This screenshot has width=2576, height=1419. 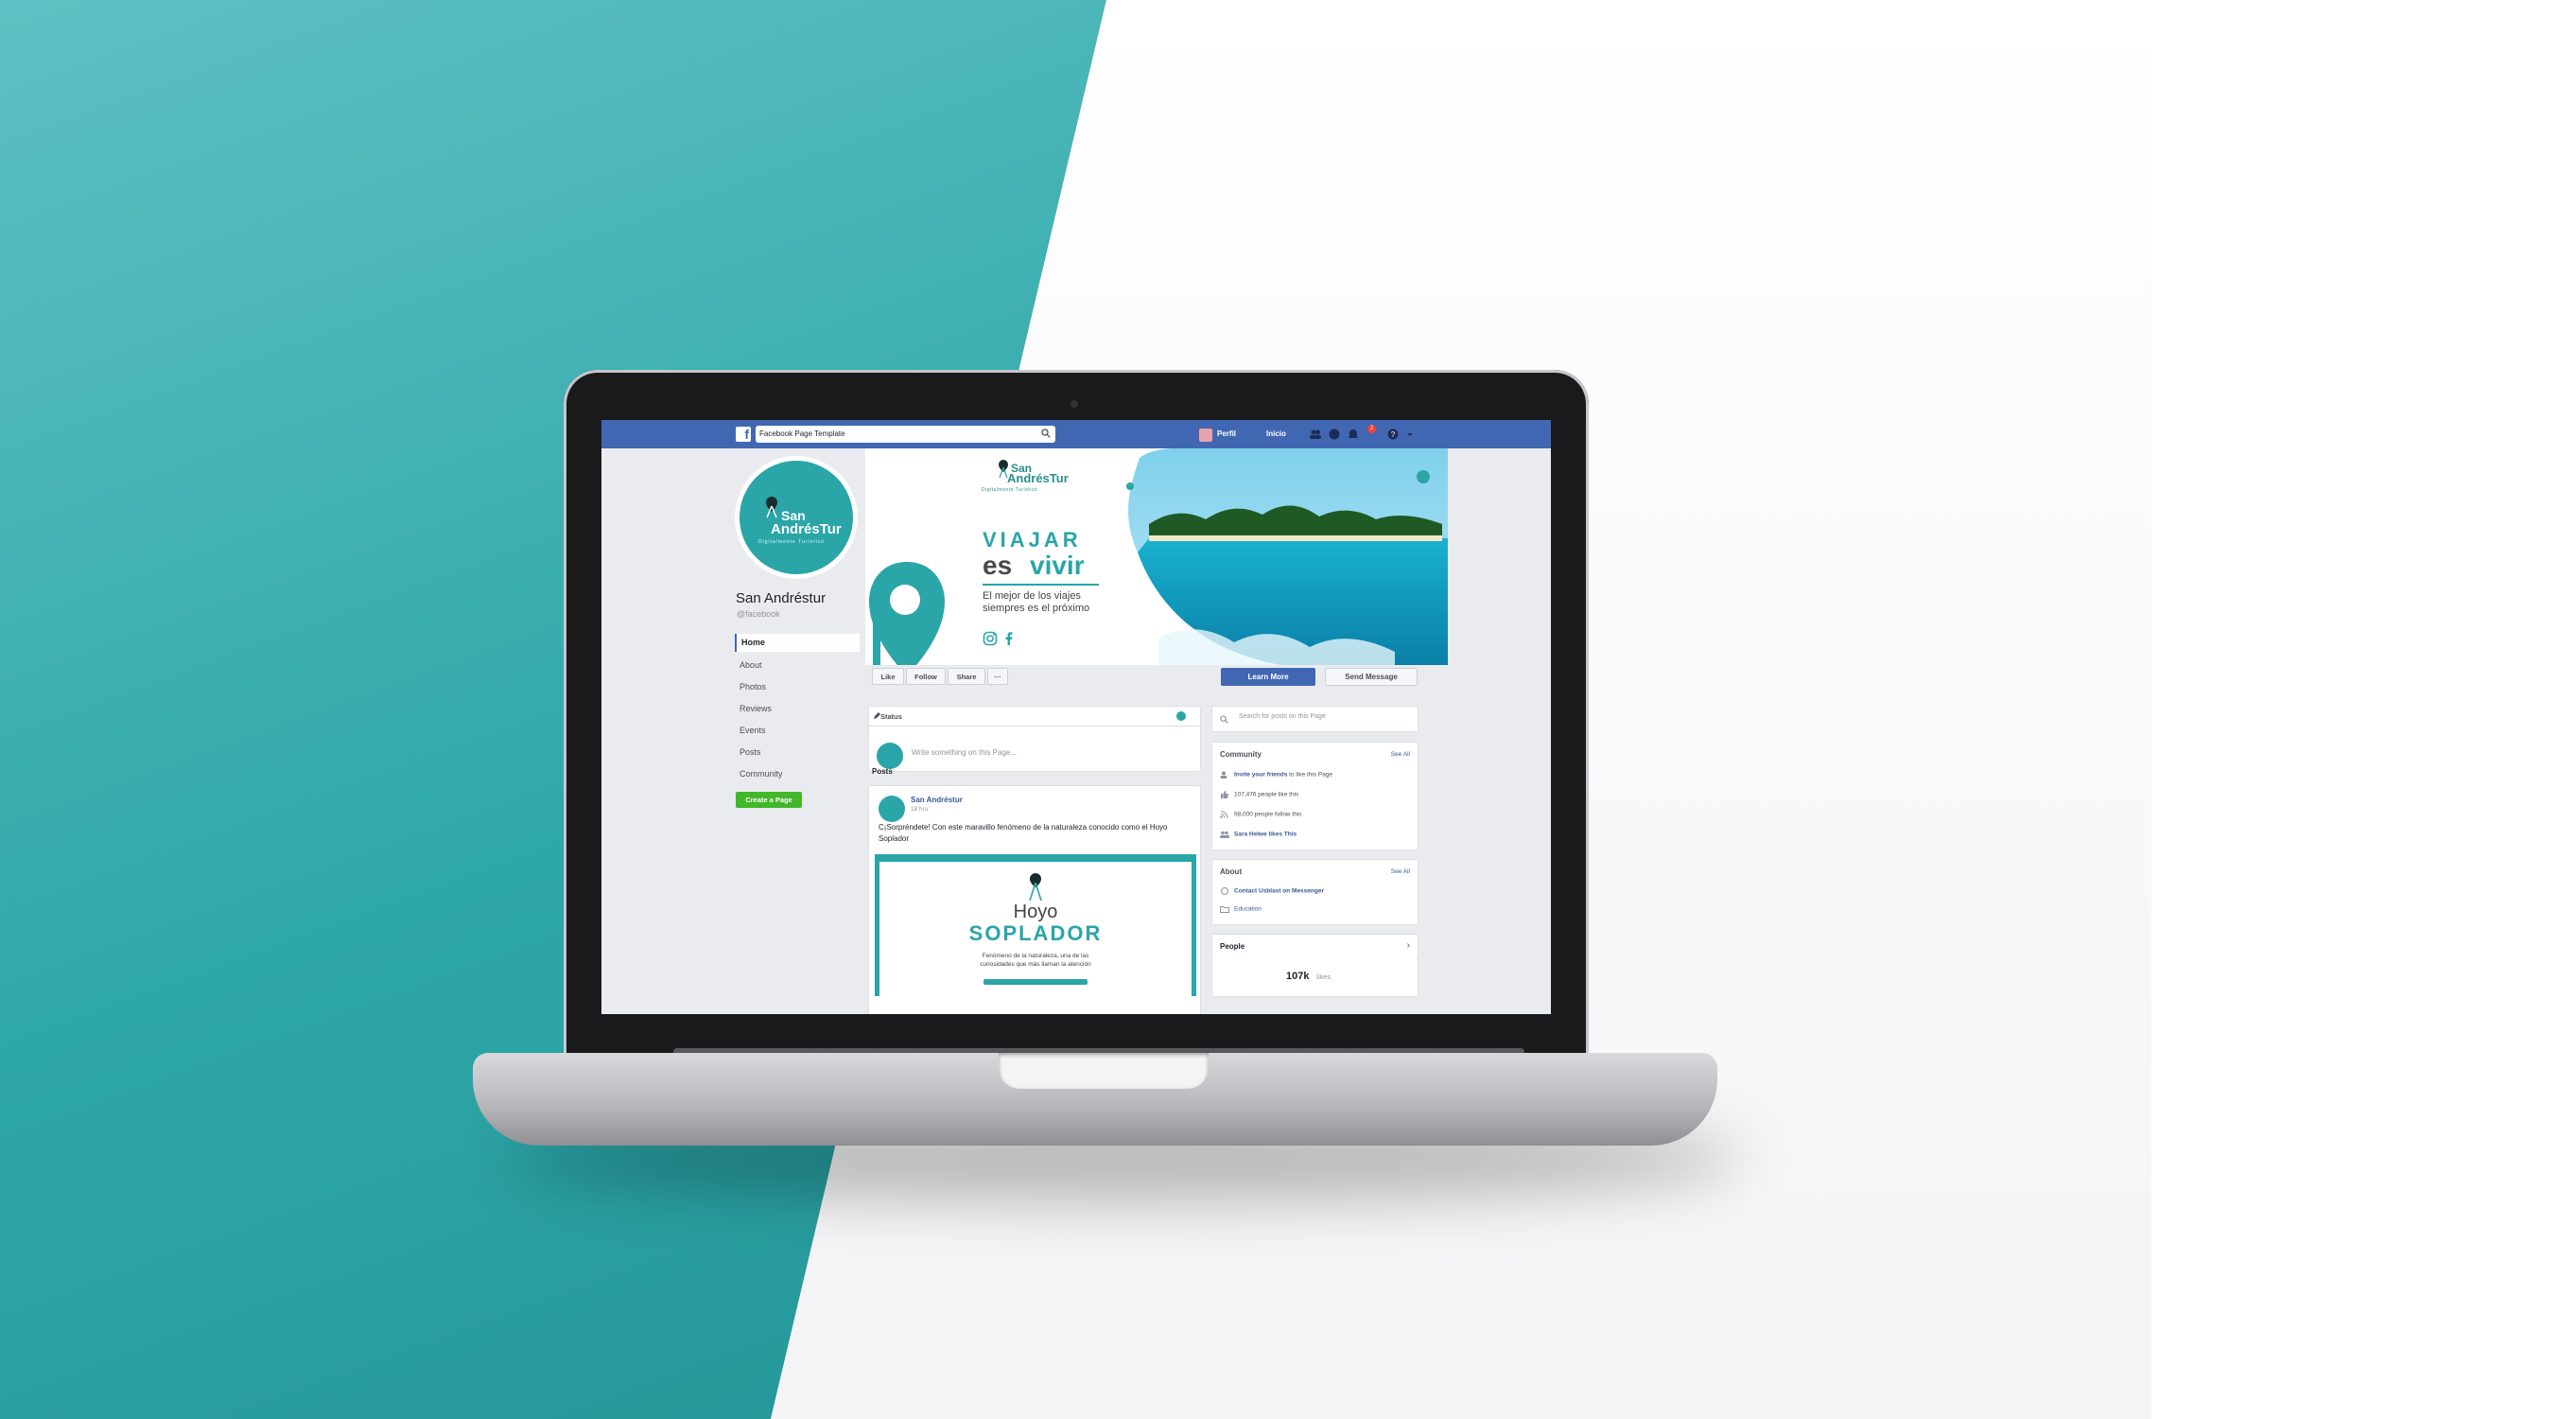 I want to click on user-avatar, so click(x=1205, y=435).